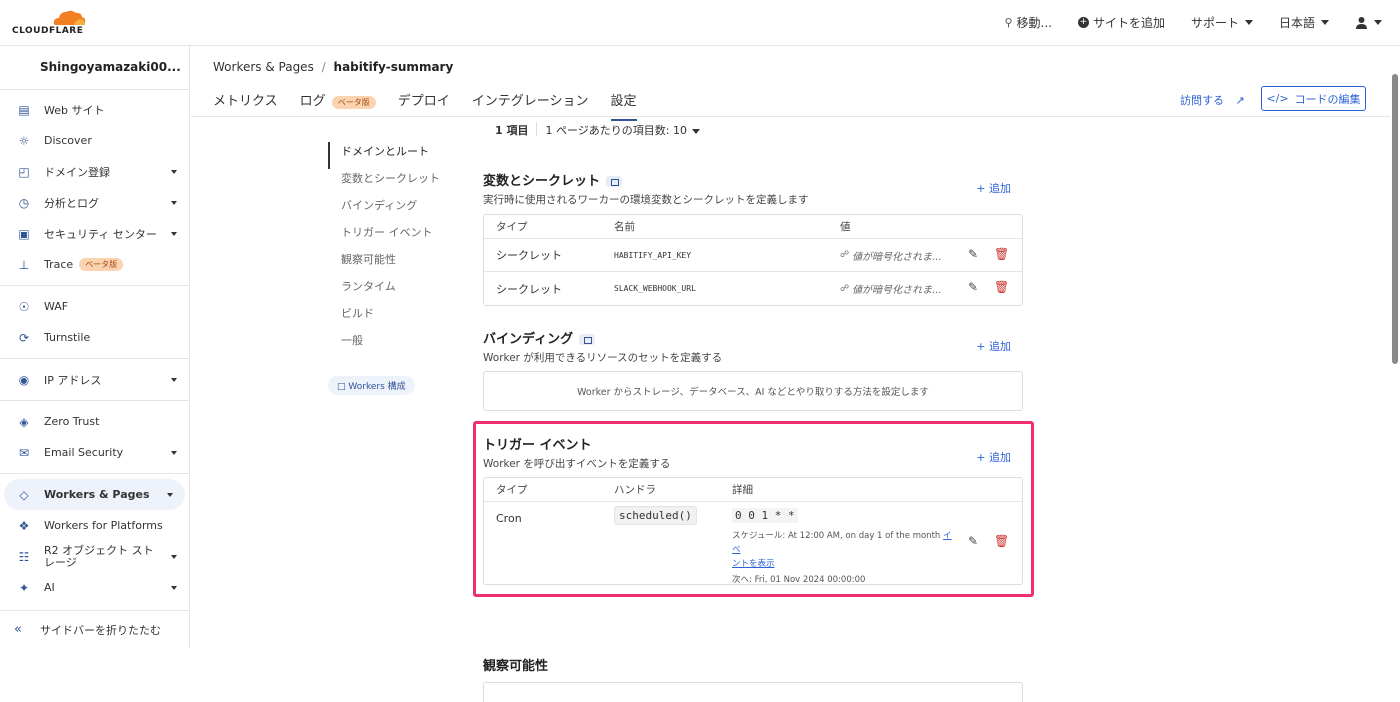 This screenshot has height=702, width=1400. I want to click on breadcrumb: Workers & Pages / habitify-summary, so click(333, 67).